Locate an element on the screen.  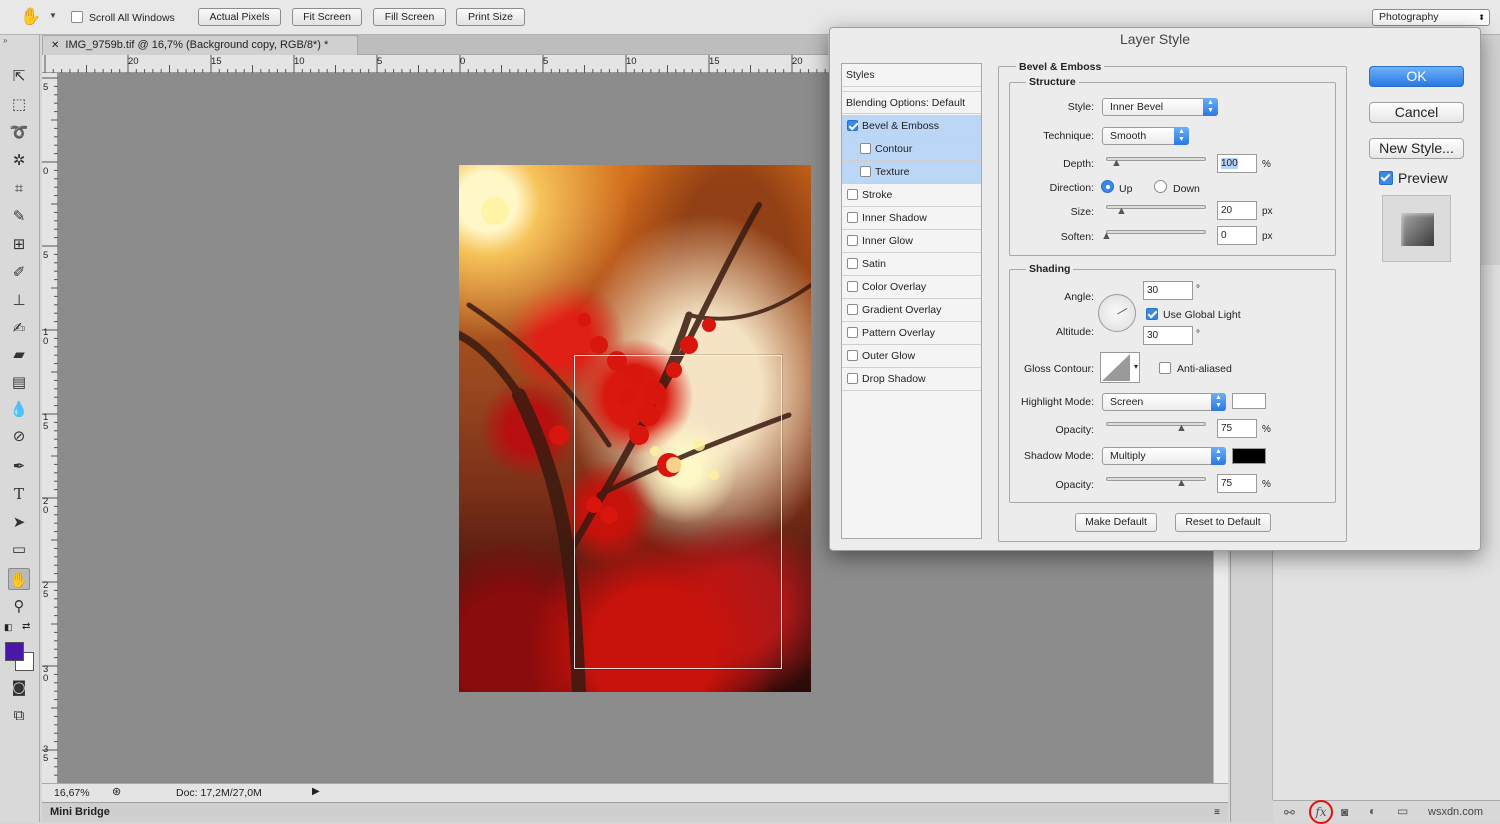
style-item-bevel-emboss: Bevel & Emboss is located at coordinates (911, 126).